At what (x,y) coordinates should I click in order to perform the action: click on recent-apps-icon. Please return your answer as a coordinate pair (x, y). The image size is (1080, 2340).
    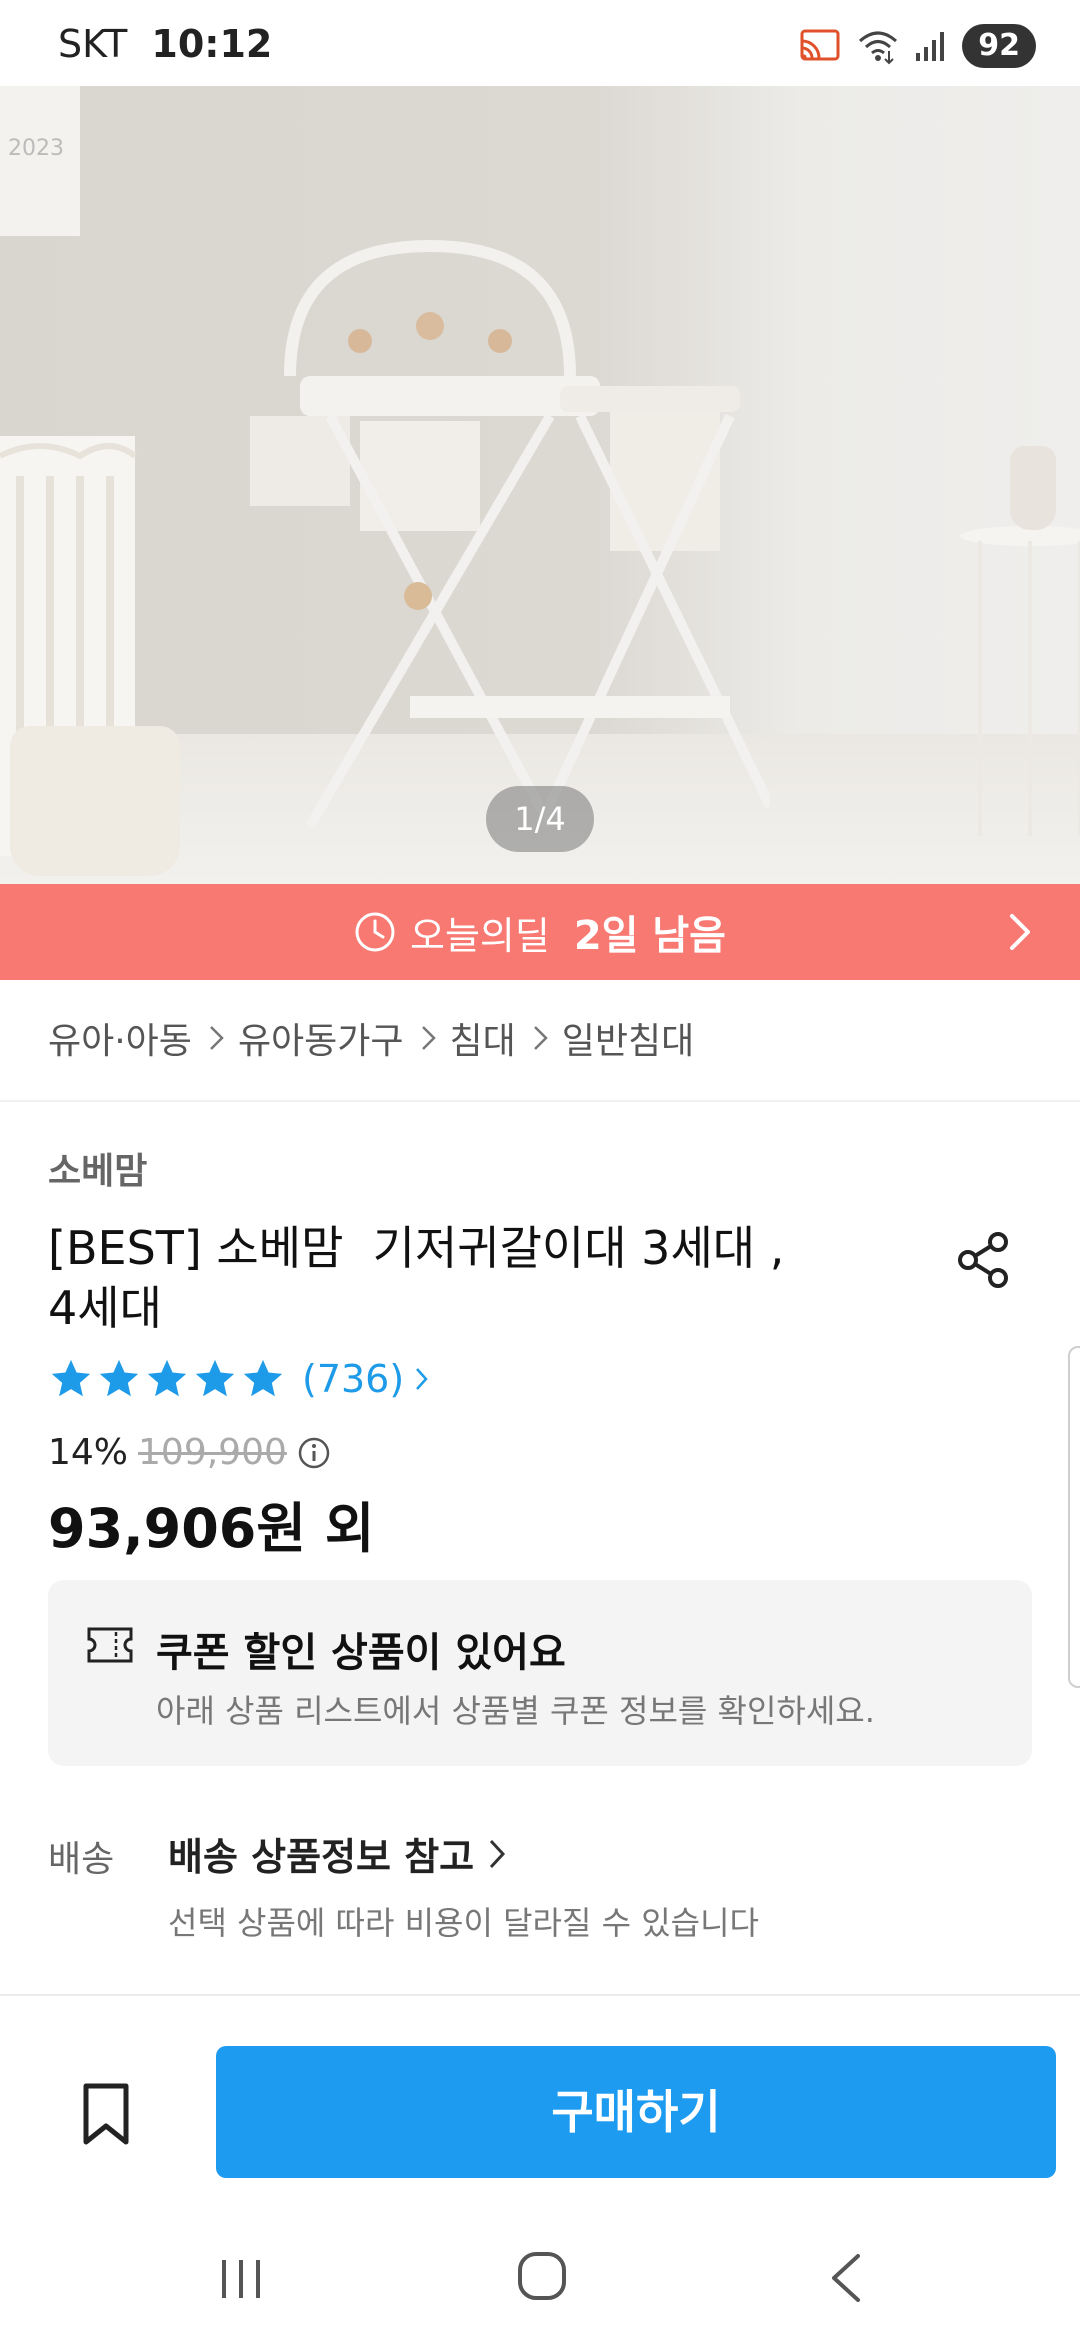
    Looking at the image, I should click on (241, 2279).